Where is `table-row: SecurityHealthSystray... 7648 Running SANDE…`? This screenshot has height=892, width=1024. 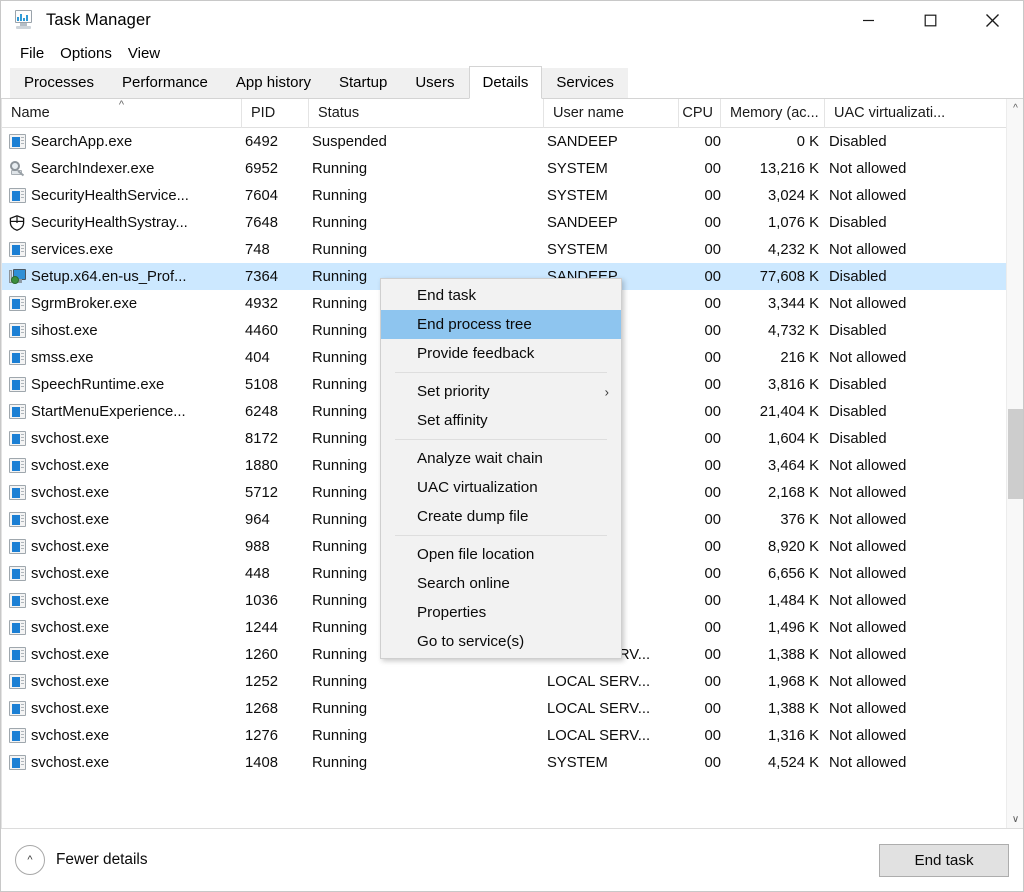
table-row: SecurityHealthSystray... 7648 Running SANDE… is located at coordinates (512, 222).